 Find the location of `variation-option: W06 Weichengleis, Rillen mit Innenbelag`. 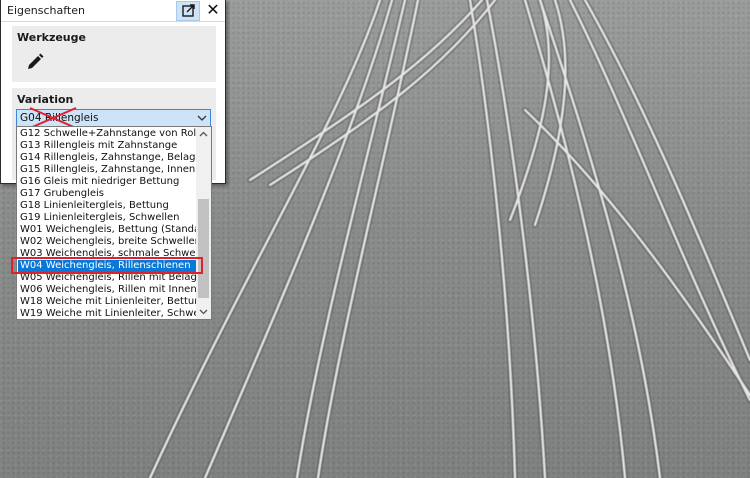

variation-option: W06 Weichengleis, Rillen mit Innenbelag is located at coordinates (108, 290).